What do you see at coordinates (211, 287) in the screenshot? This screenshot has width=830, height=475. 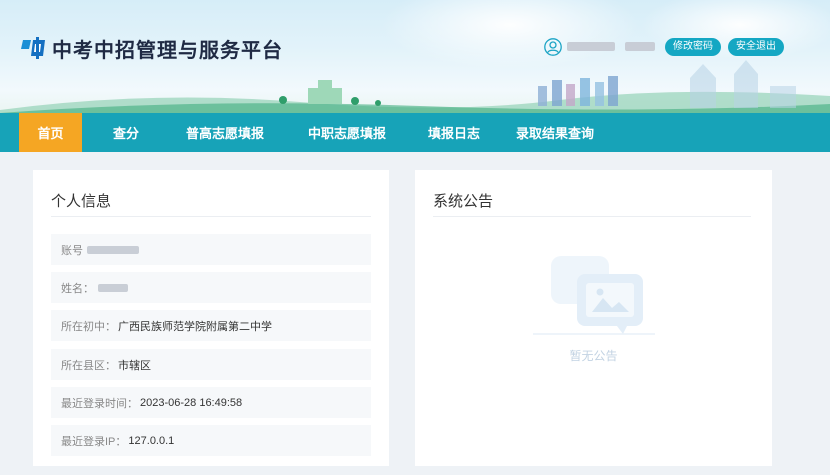 I see `info-row-name: 姓名：` at bounding box center [211, 287].